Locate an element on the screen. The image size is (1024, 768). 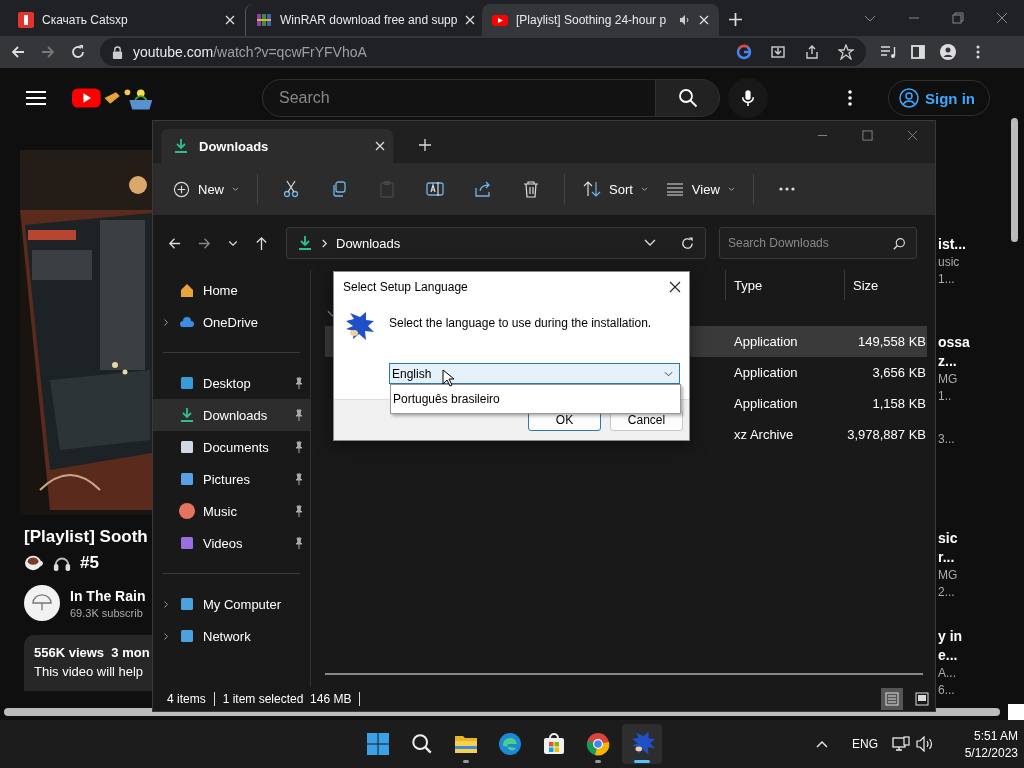
path-segment: Downloads is located at coordinates (368, 243).